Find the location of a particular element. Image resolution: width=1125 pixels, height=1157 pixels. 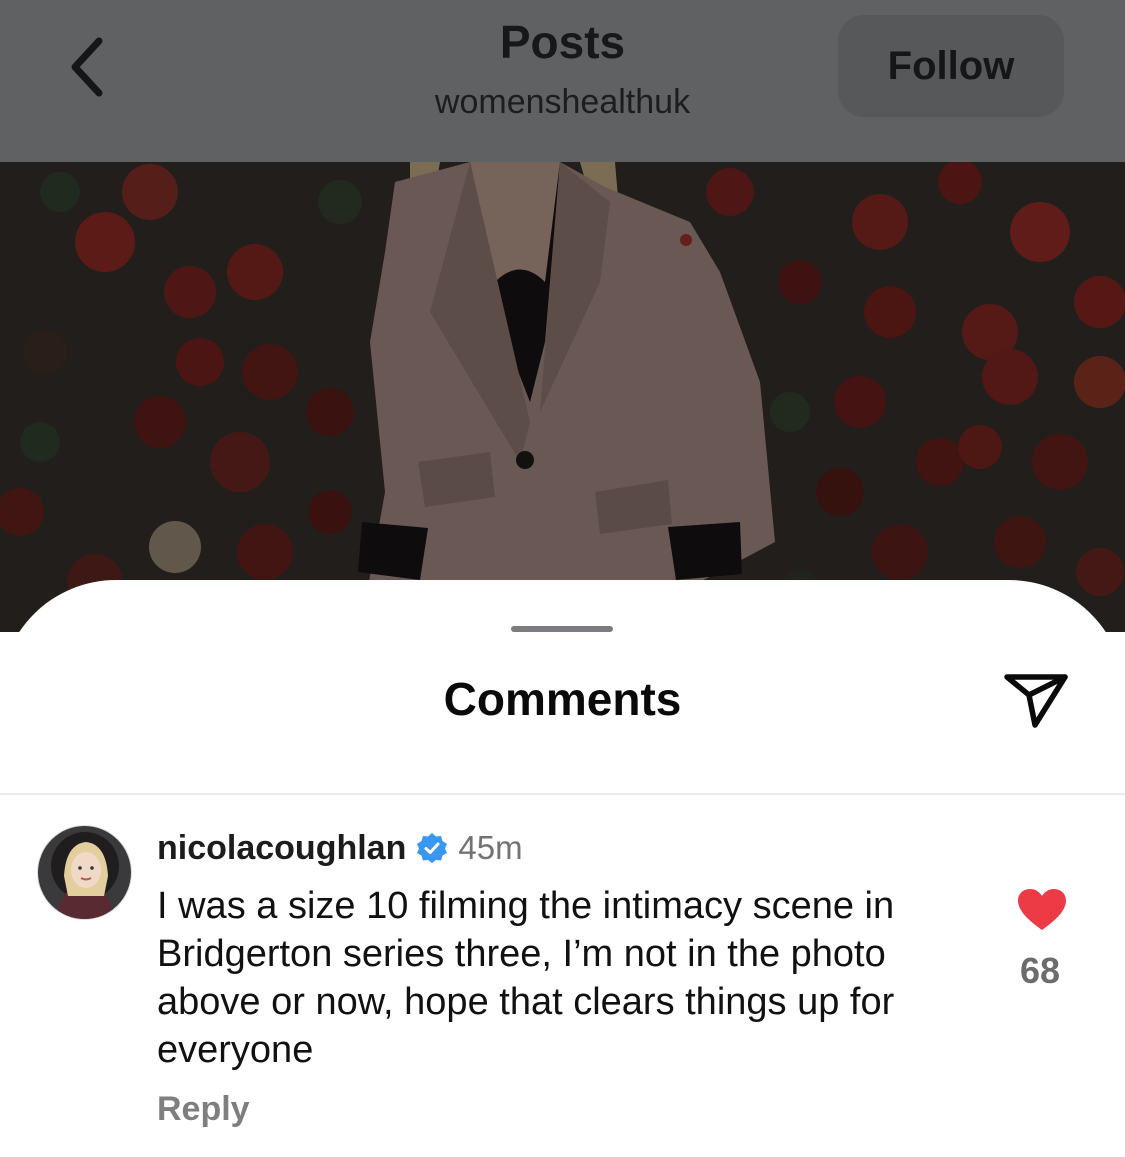

paper-plane-icon is located at coordinates (1036, 701).